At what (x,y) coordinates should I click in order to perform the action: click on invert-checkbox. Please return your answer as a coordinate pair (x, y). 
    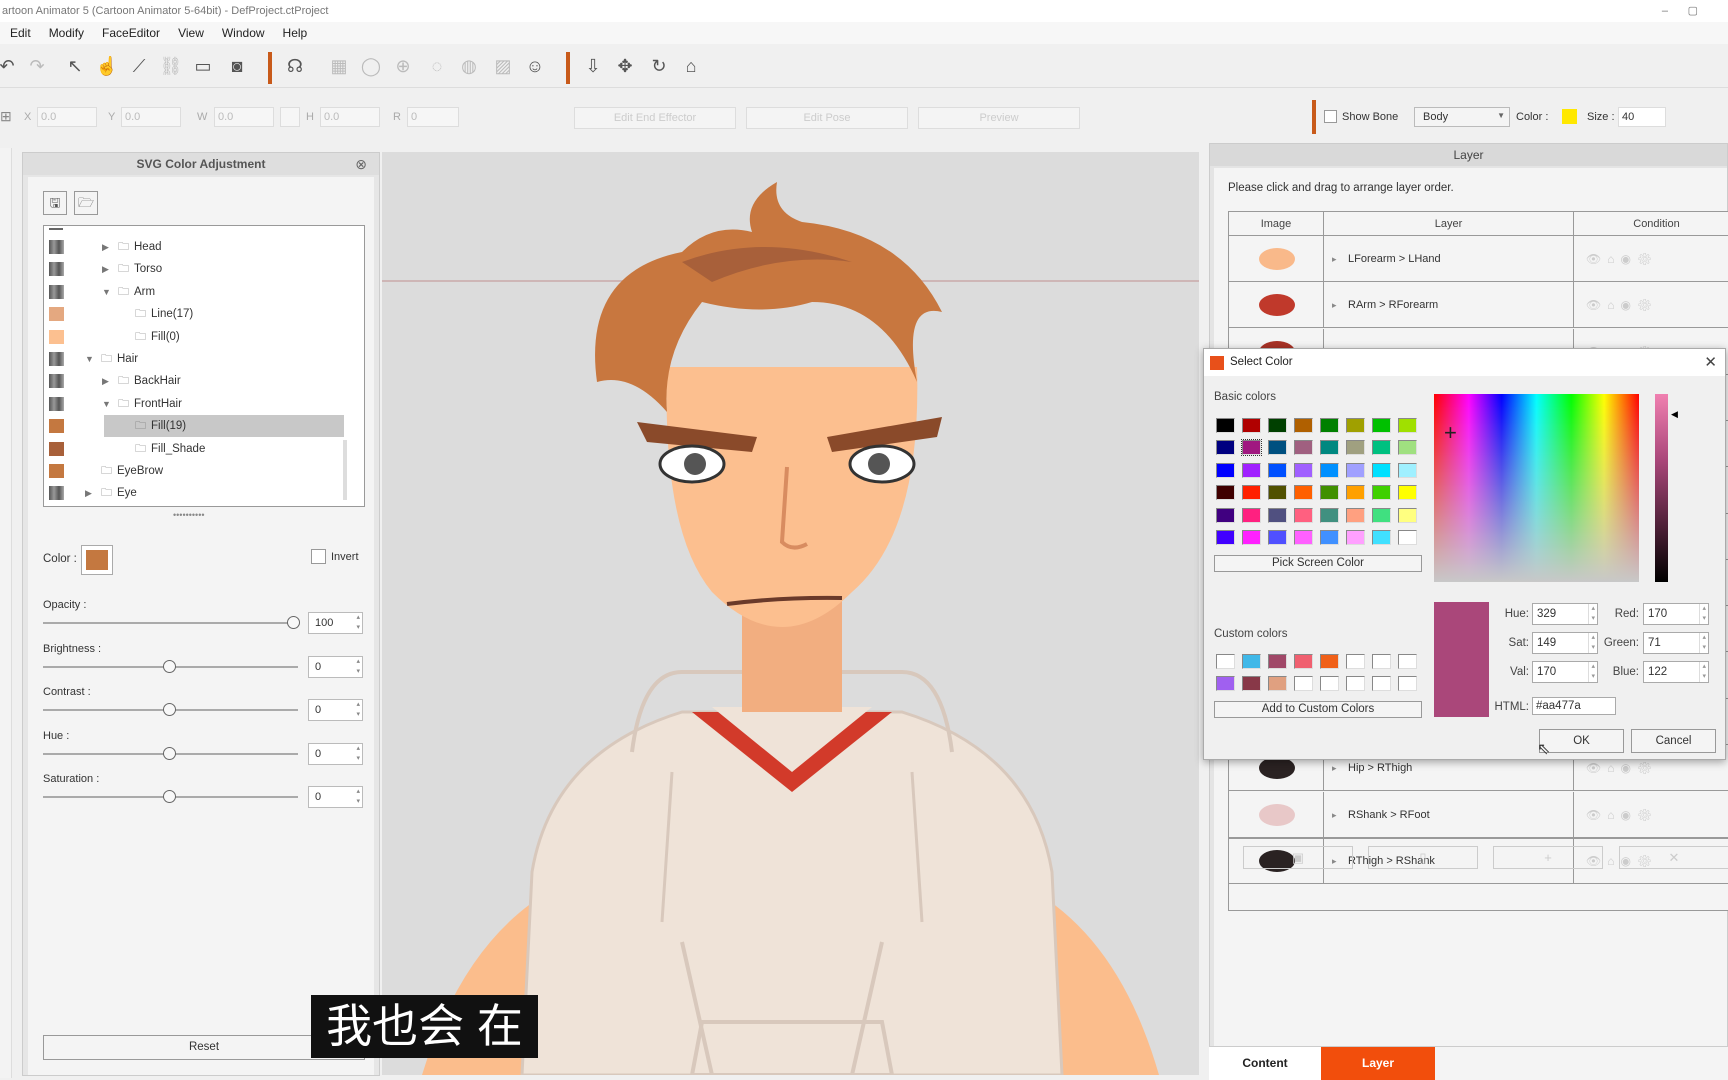
    Looking at the image, I should click on (318, 556).